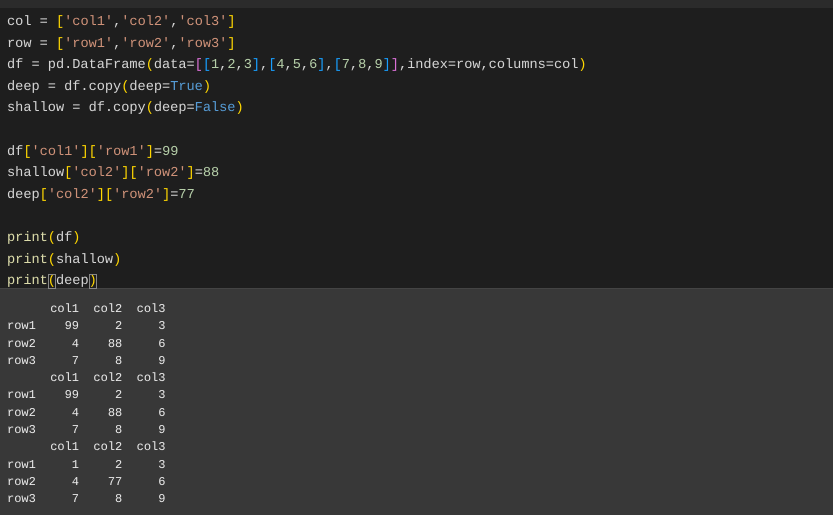 The width and height of the screenshot is (833, 515). Describe the element at coordinates (108, 87) in the screenshot. I see `code-line: deep = df.copy(deep=True)` at that location.